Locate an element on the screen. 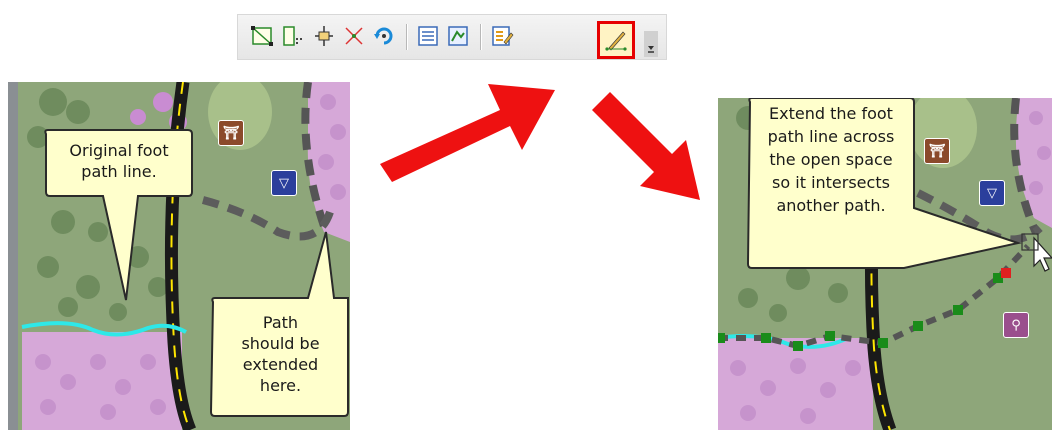 The width and height of the screenshot is (1052, 435). callout-line: path line across is located at coordinates (831, 136).